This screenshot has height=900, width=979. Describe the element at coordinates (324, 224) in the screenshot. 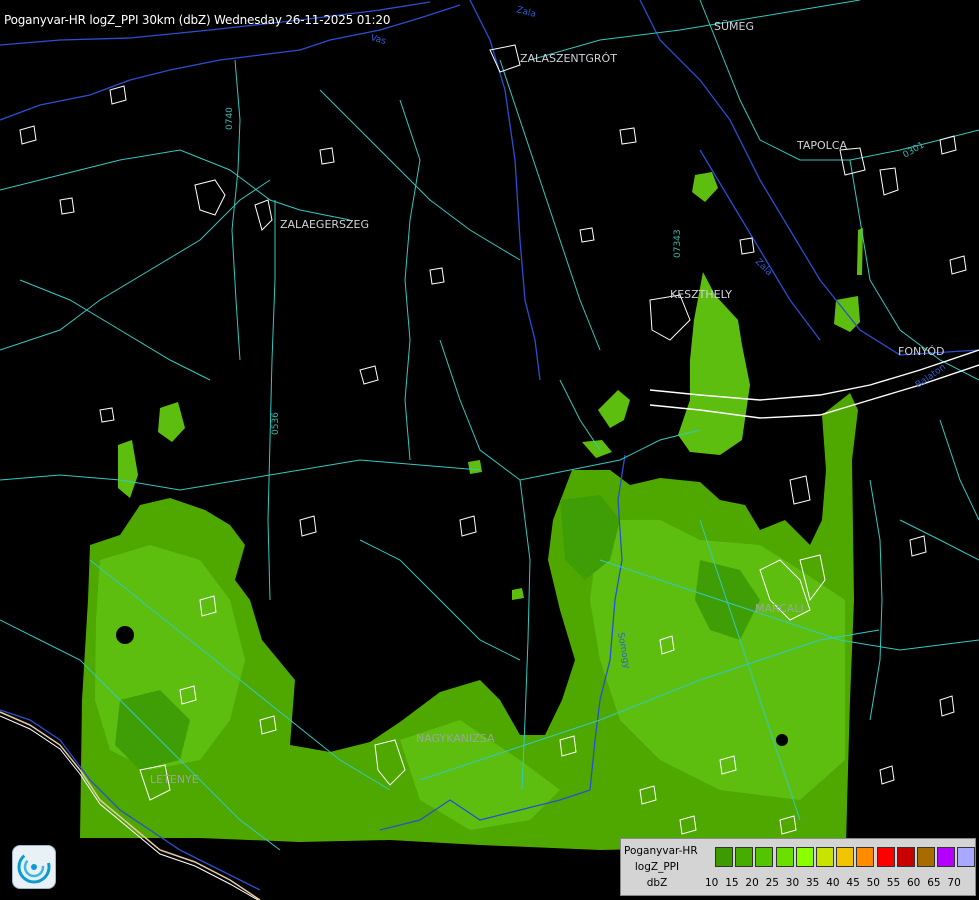

I see `place-zalaegerszeg: ZALAEGERSZEG` at that location.